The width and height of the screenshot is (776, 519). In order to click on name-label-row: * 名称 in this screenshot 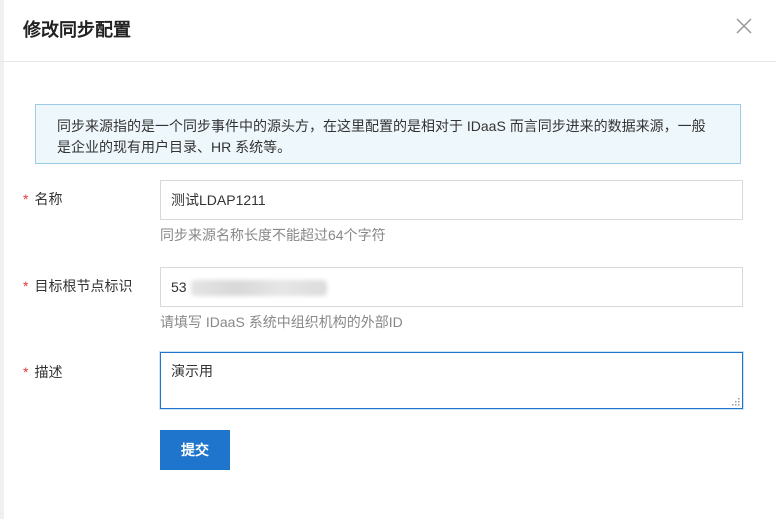, I will do `click(42, 199)`.